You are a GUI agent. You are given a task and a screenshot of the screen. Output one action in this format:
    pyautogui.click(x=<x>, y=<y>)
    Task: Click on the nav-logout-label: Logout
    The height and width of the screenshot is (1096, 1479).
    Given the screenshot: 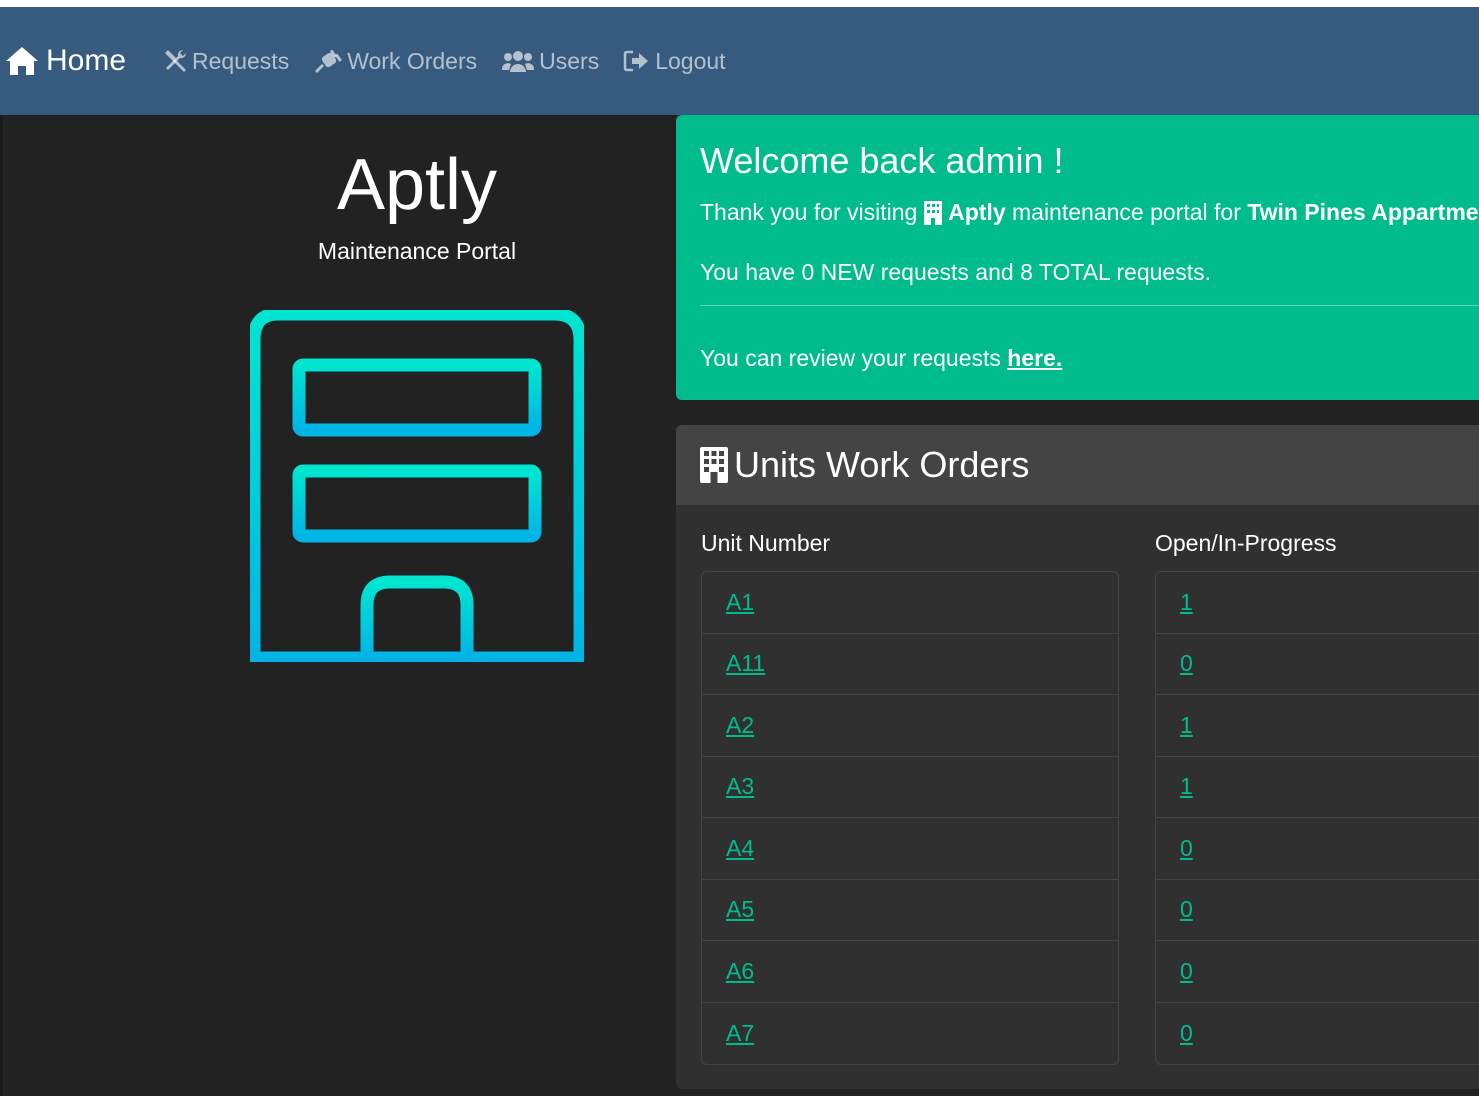 What is the action you would take?
    pyautogui.click(x=690, y=60)
    